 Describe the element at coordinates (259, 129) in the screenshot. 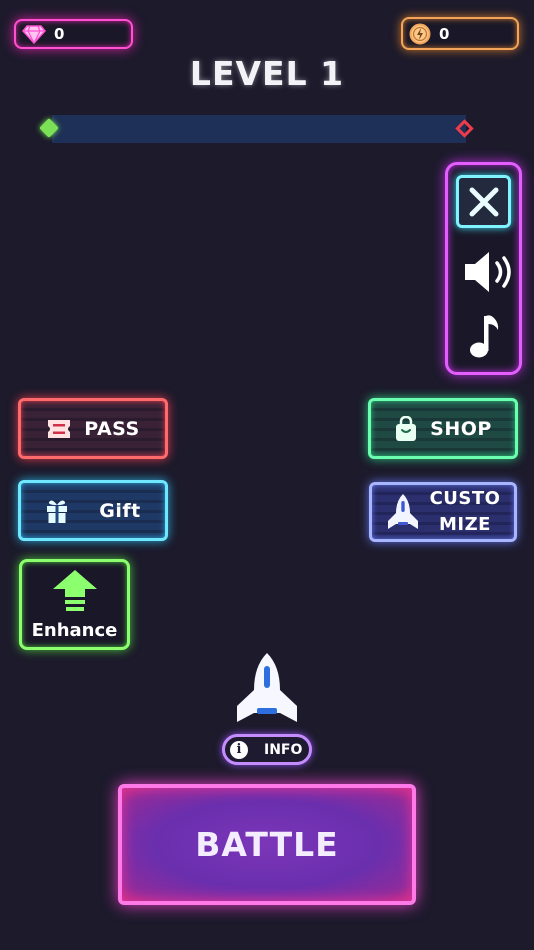

I see `level-progress-track` at that location.